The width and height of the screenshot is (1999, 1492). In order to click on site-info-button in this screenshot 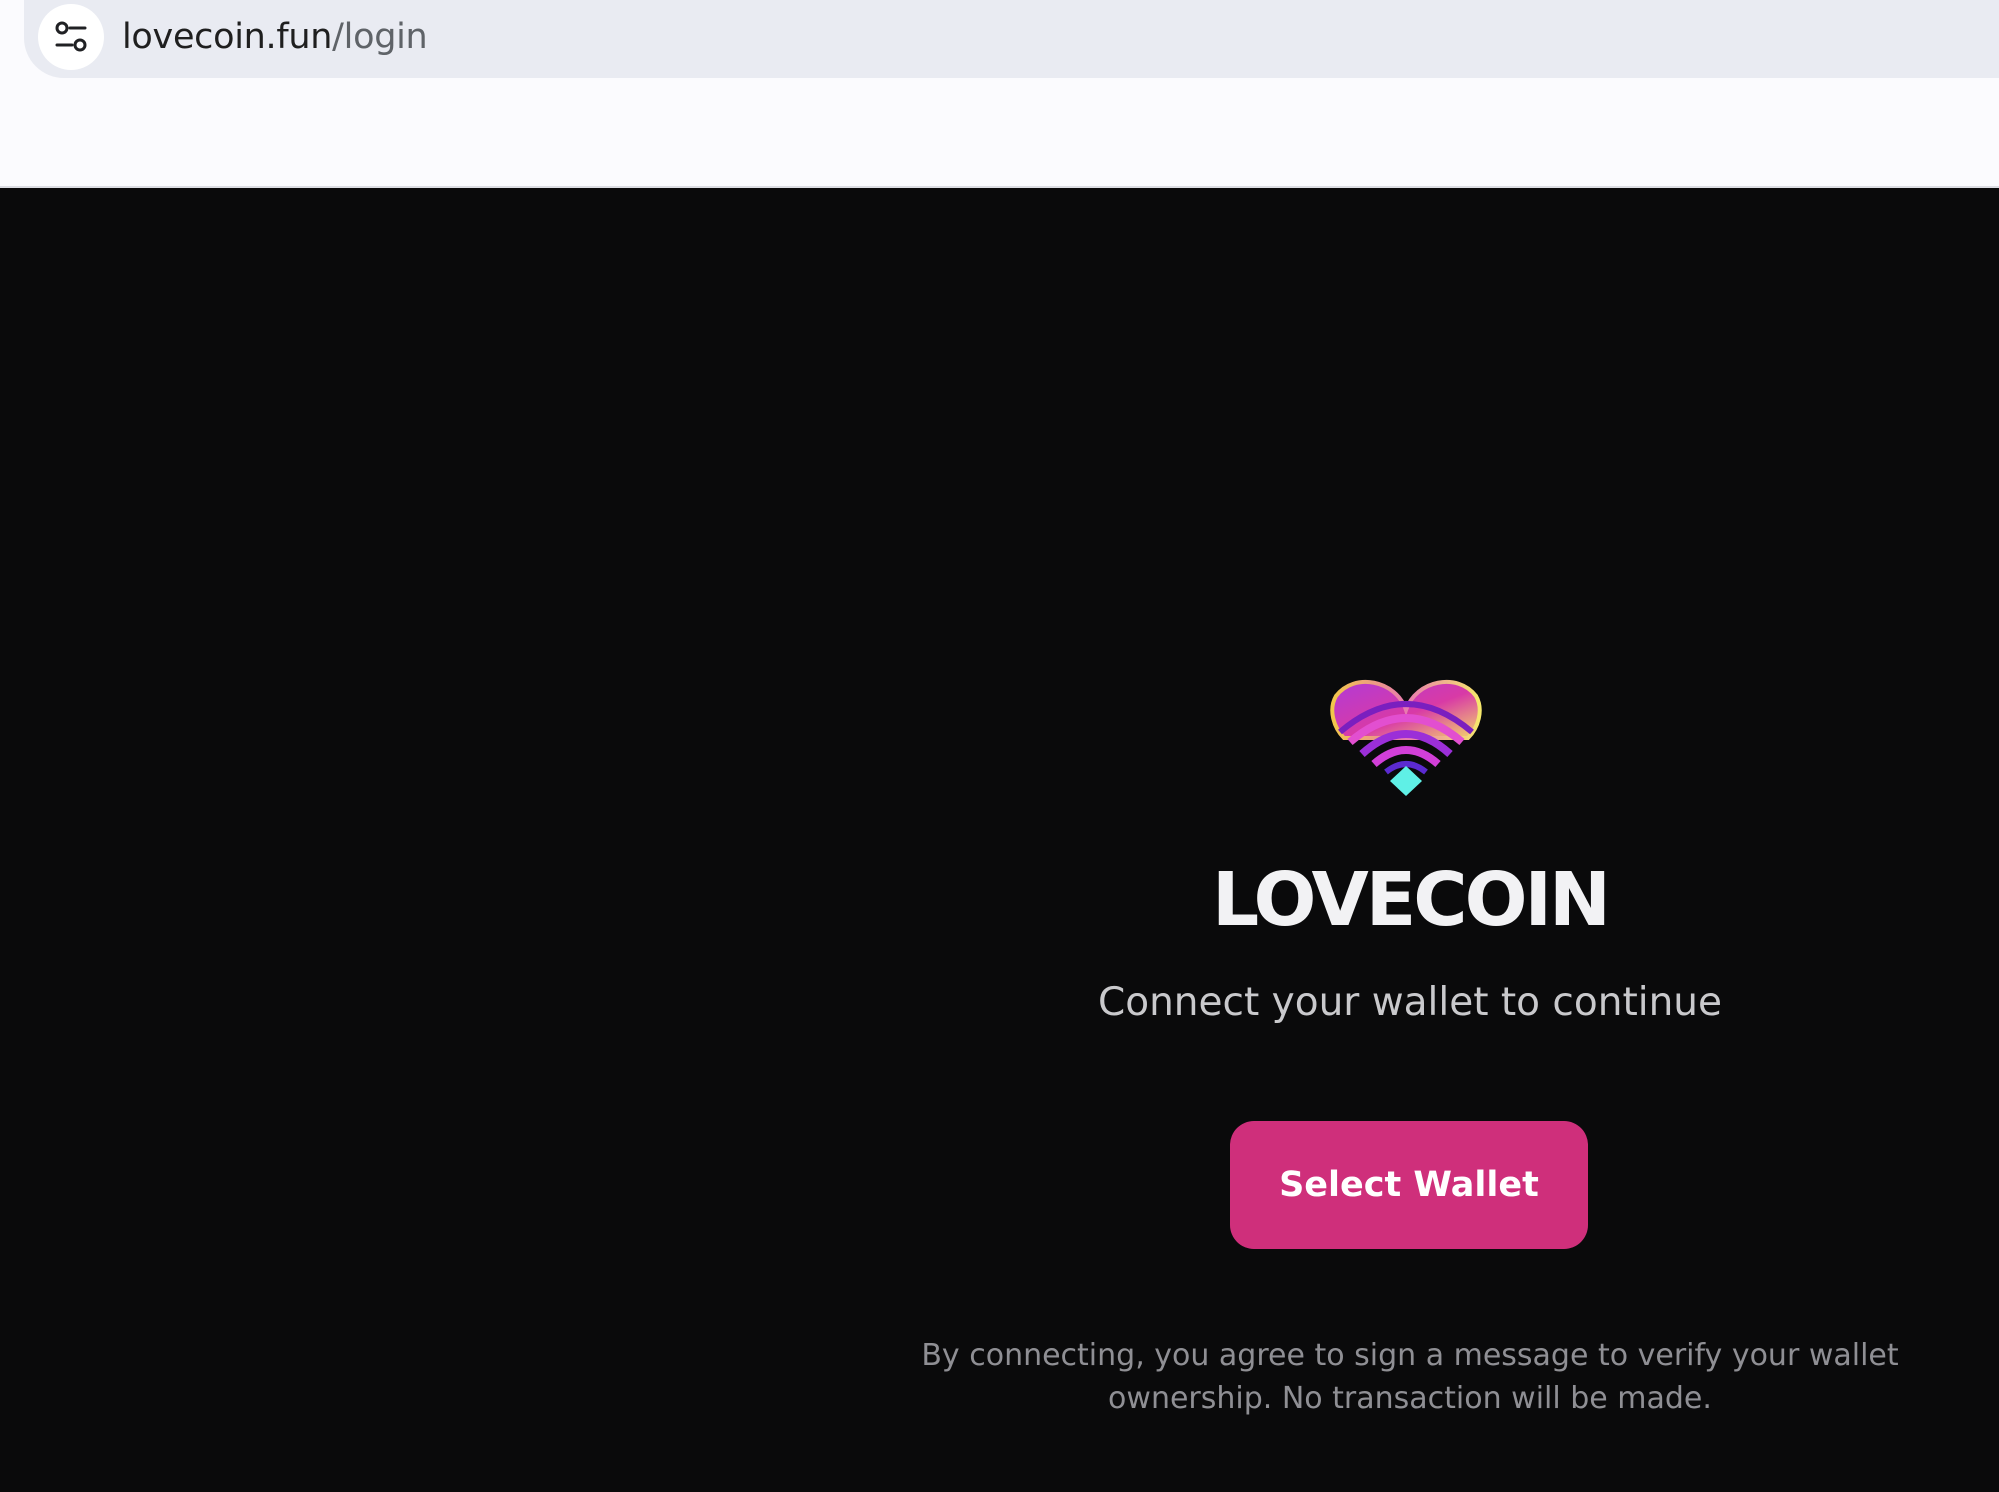, I will do `click(71, 37)`.